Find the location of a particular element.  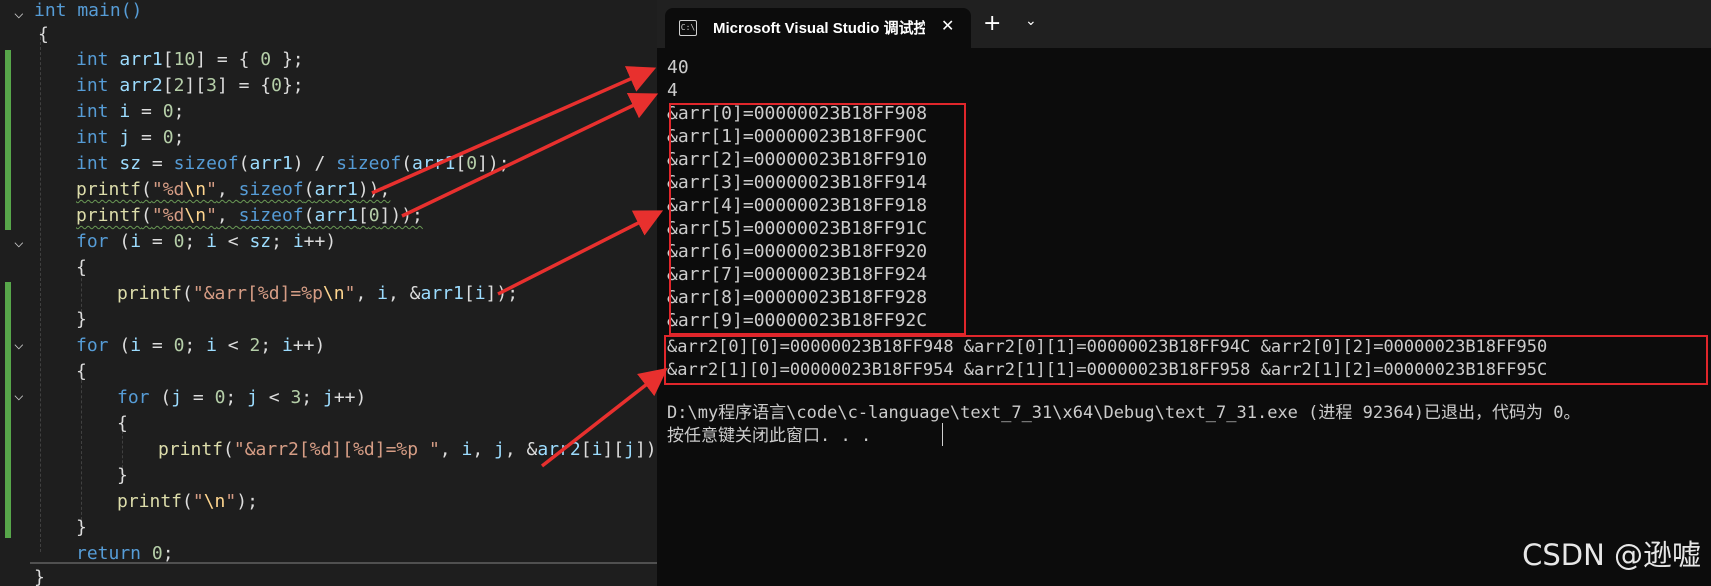

console-tab: C:\ Microsoft Visual Studio 调试控制台 ✕ is located at coordinates (818, 28).